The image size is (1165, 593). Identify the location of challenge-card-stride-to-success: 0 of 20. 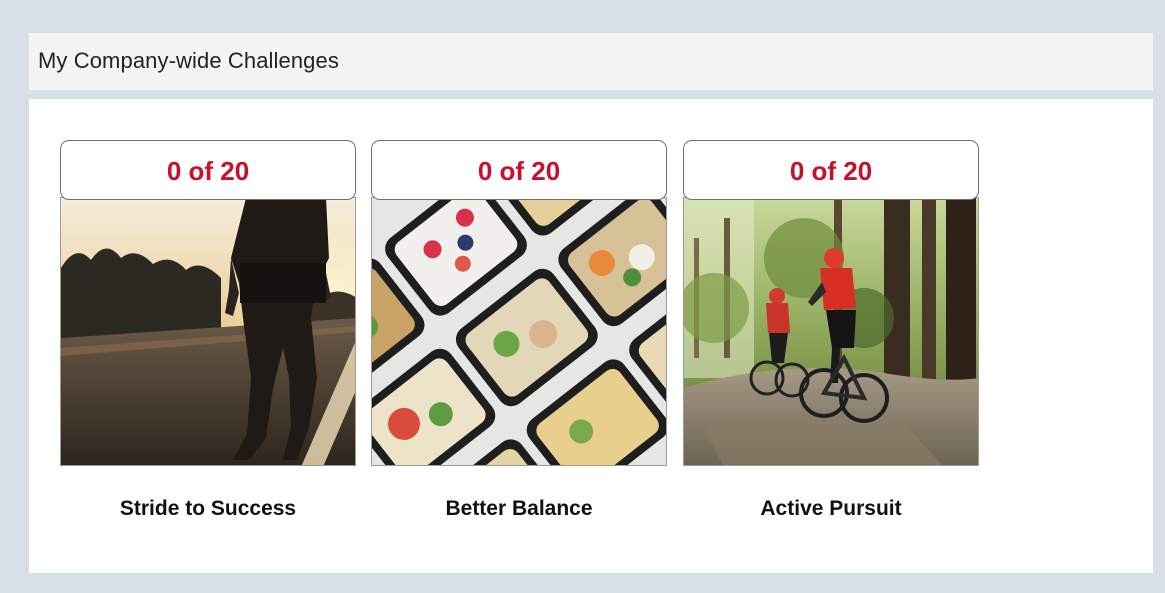
(208, 303).